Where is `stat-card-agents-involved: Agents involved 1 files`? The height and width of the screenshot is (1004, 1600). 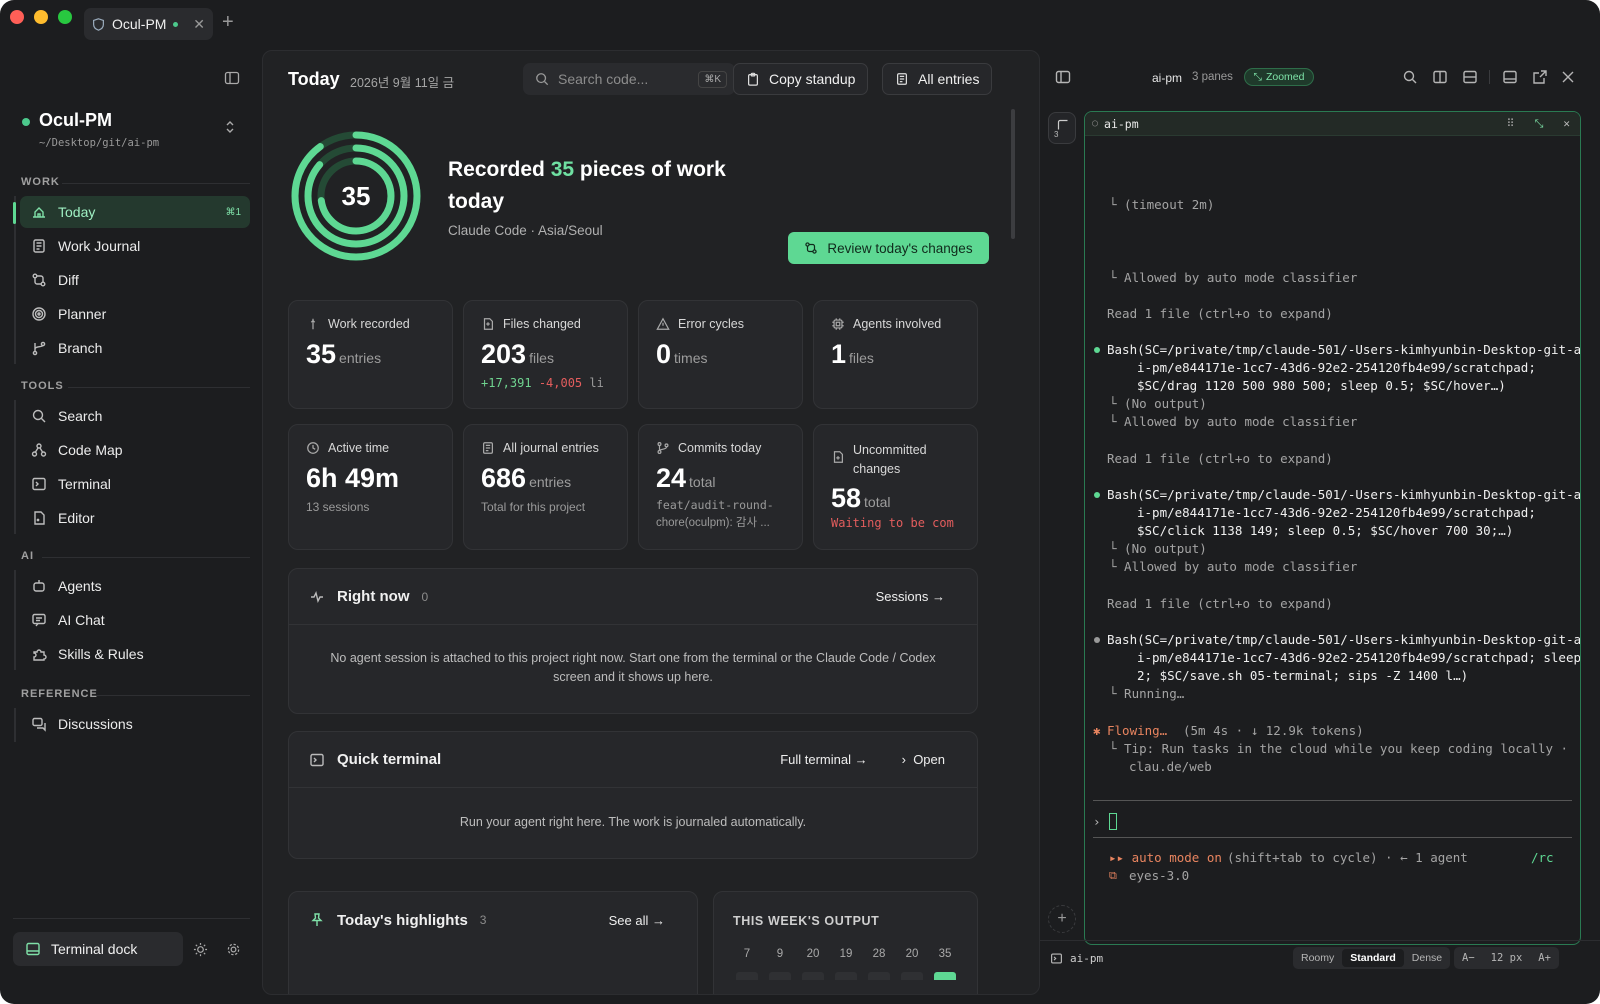
stat-card-agents-involved: Agents involved 1 files is located at coordinates (895, 354).